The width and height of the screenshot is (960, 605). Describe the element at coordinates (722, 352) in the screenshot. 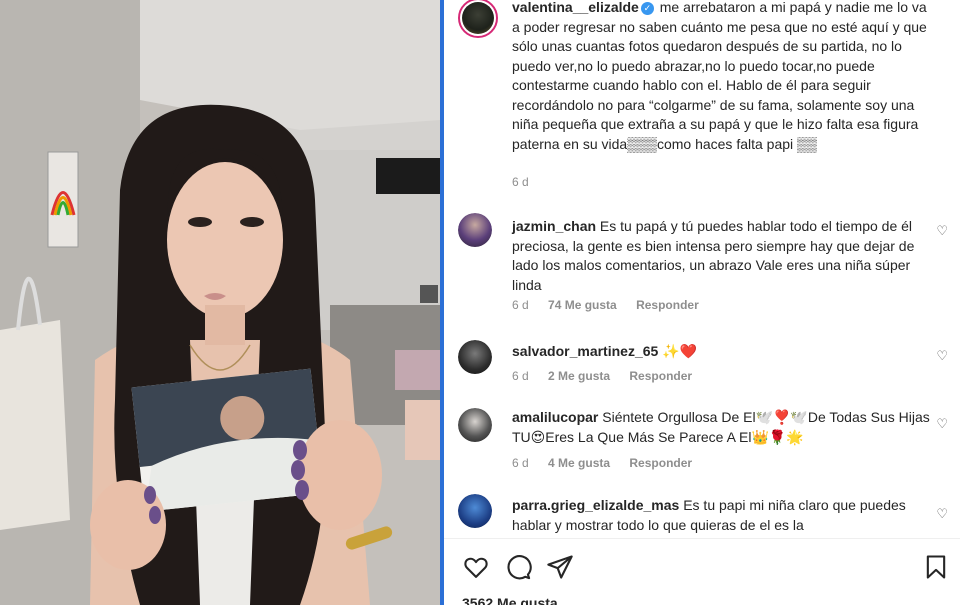

I see `comment-text: salvador_martinez_65 ✨❤️` at that location.